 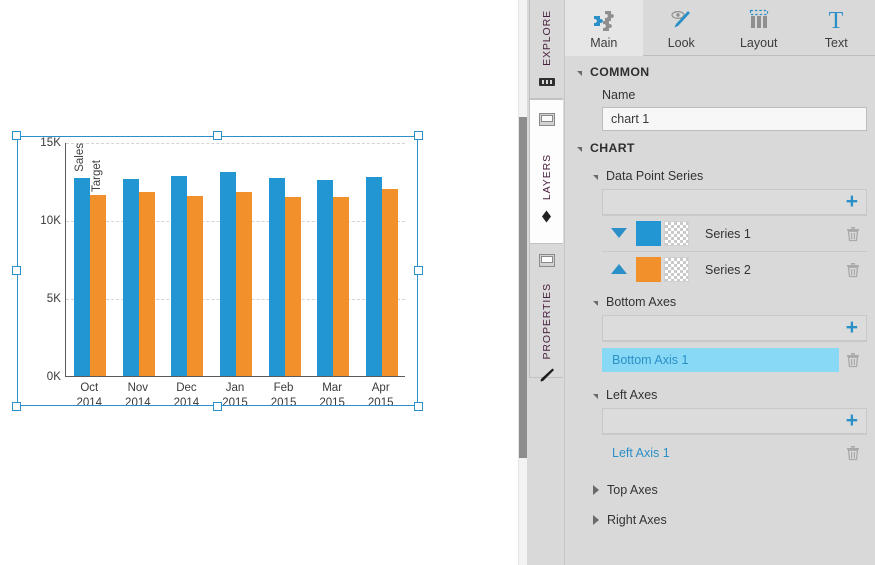 I want to click on bottom-axis-row-1: Bottom Axis 1, so click(x=734, y=359).